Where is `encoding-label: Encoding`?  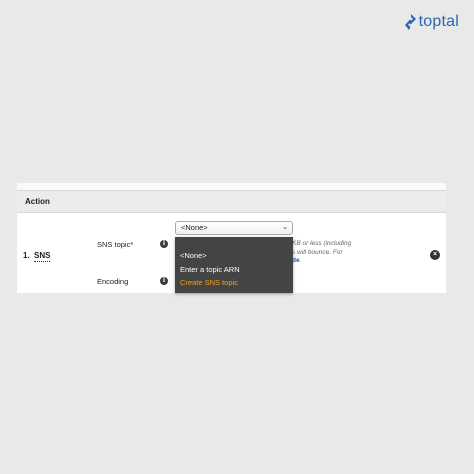 encoding-label: Encoding is located at coordinates (113, 281).